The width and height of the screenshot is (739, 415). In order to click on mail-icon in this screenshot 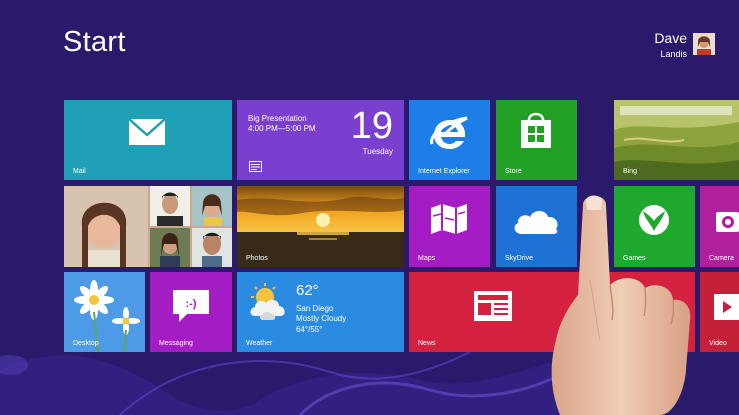, I will do `click(147, 131)`.